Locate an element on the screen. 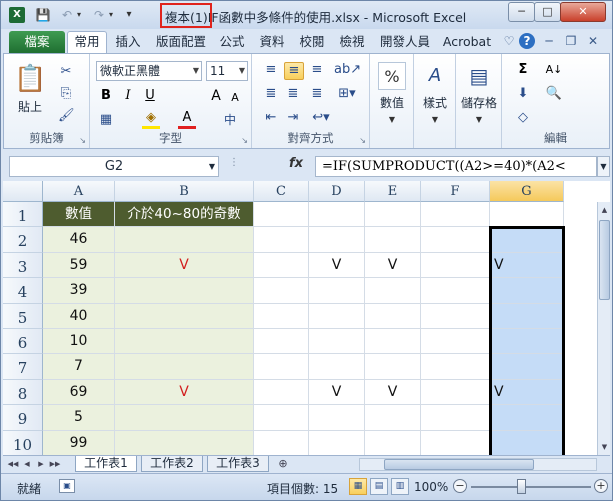 This screenshot has width=613, height=501. cell-g2 is located at coordinates (527, 240).